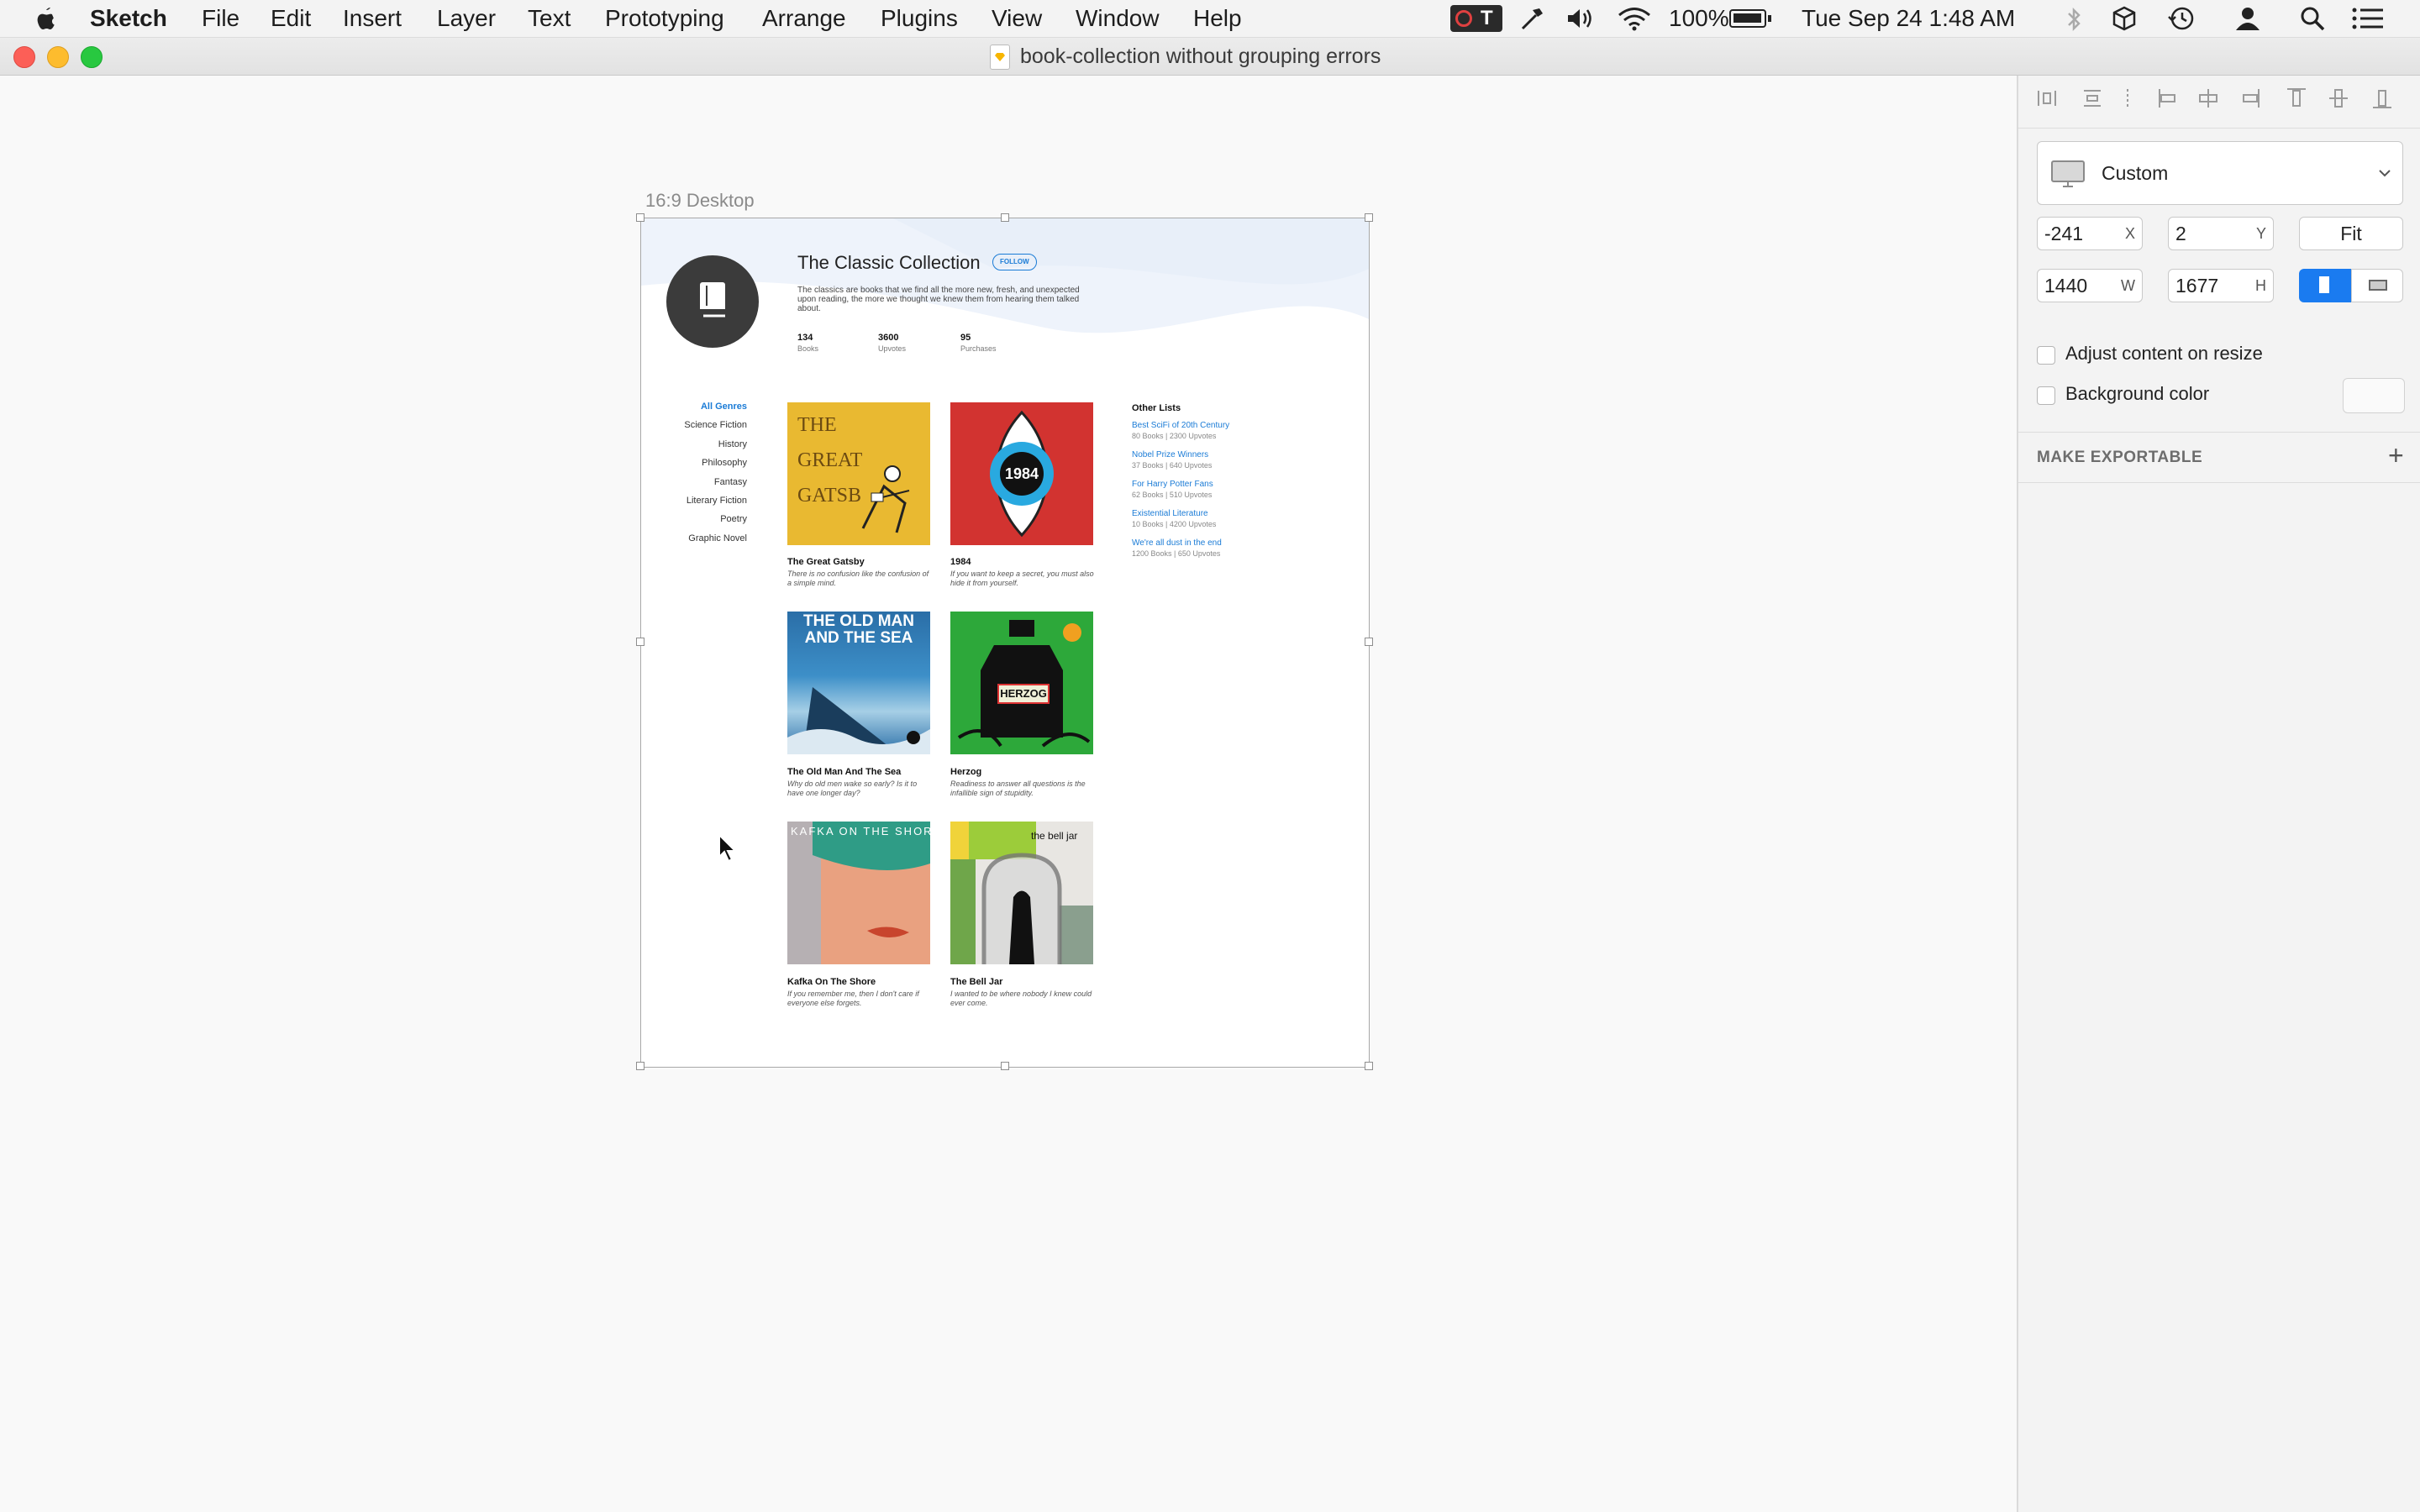 The height and width of the screenshot is (1512, 2420). Describe the element at coordinates (920, 18) in the screenshot. I see `menu-plugins: Plugins` at that location.